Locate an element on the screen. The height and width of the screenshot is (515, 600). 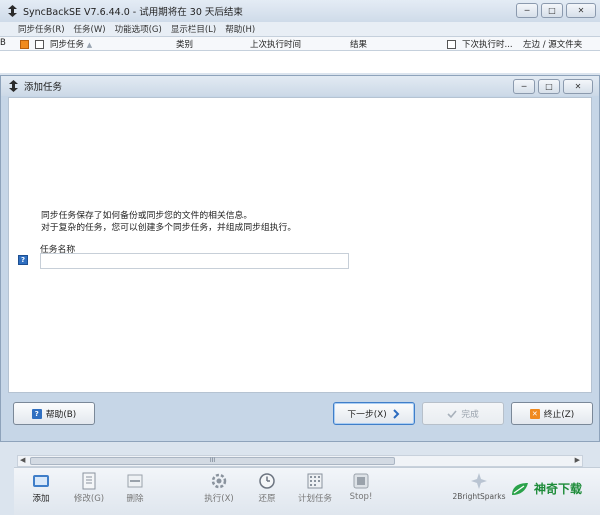
dialog-title-bar: 添加任务 ─ □ ✕ is located at coordinates (300, 86).